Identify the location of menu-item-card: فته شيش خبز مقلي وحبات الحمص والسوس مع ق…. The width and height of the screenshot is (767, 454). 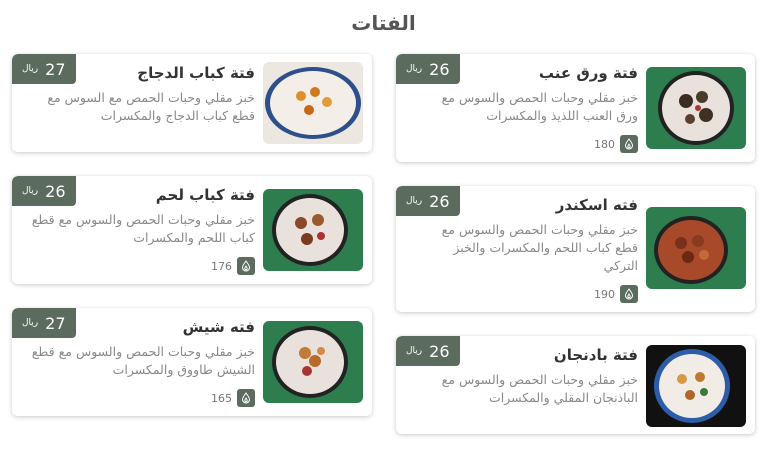
(192, 362).